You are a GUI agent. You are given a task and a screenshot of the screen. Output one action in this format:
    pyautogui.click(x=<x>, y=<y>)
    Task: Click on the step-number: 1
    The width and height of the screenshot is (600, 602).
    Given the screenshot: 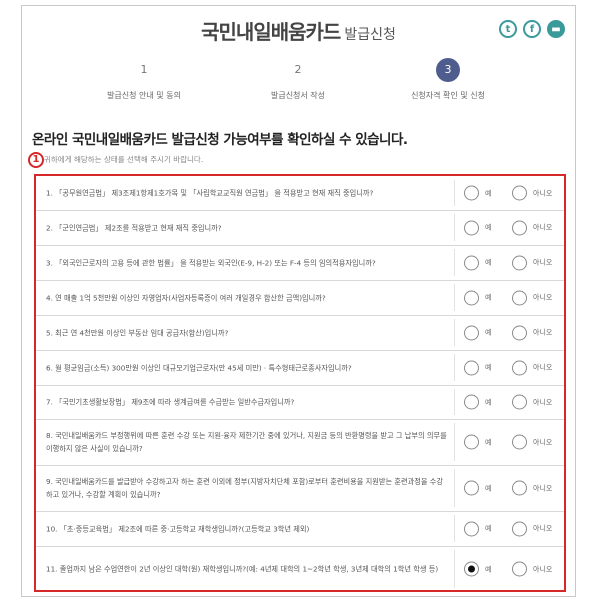 What is the action you would take?
    pyautogui.click(x=144, y=69)
    